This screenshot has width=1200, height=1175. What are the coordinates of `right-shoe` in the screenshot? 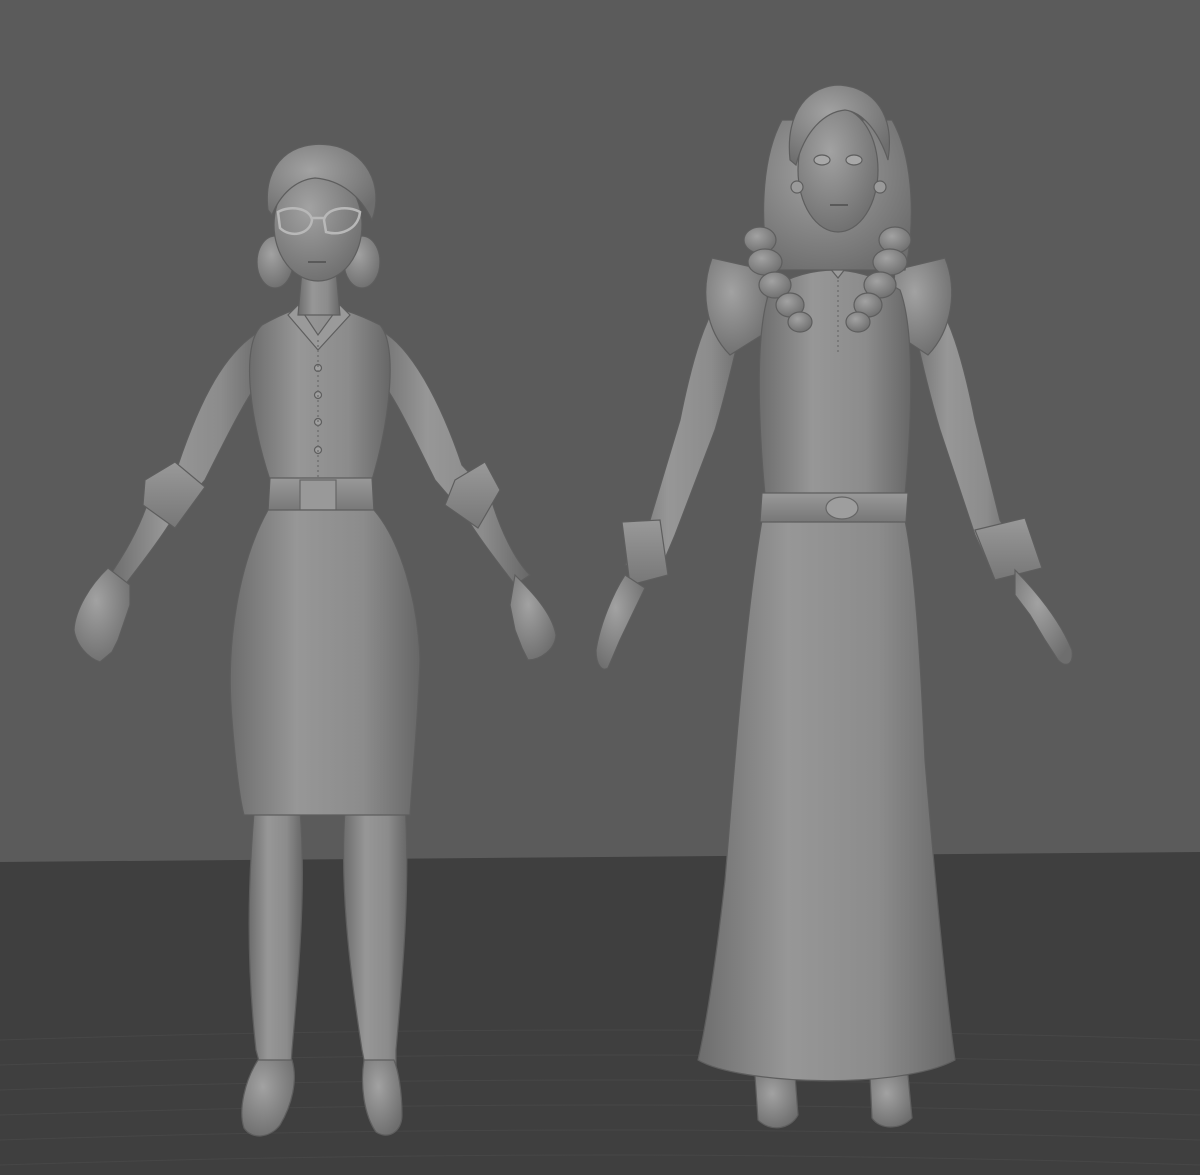 It's located at (891, 1101).